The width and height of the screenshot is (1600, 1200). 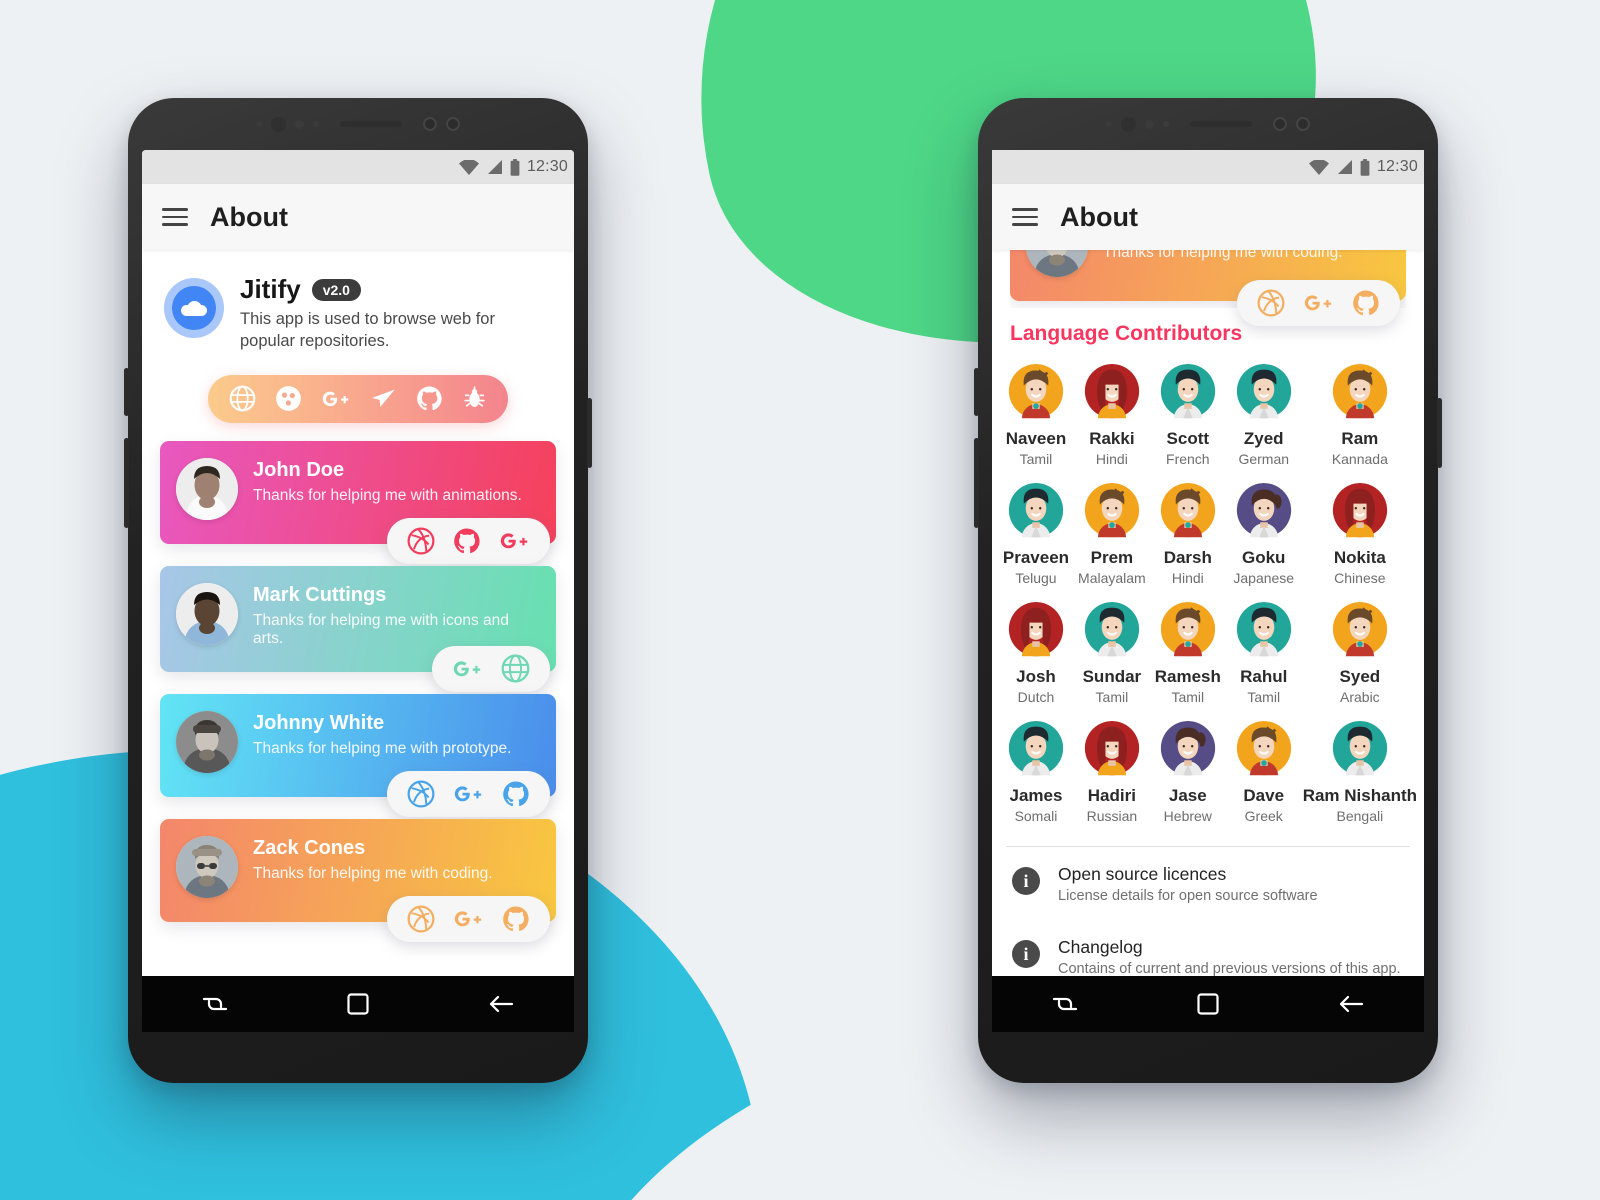 What do you see at coordinates (1036, 534) in the screenshot?
I see `language-contributor-item: Praveen Telugu` at bounding box center [1036, 534].